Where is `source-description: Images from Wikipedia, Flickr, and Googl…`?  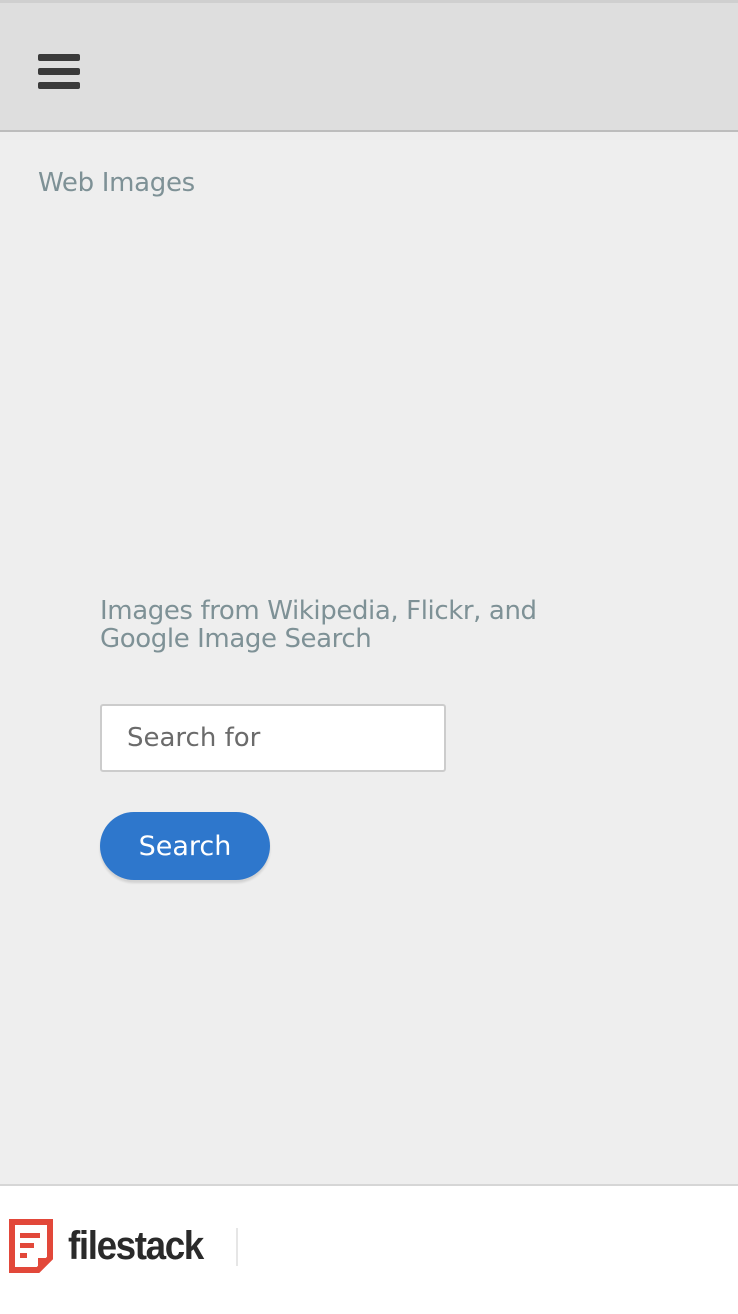 source-description: Images from Wikipedia, Flickr, and Googl… is located at coordinates (318, 625).